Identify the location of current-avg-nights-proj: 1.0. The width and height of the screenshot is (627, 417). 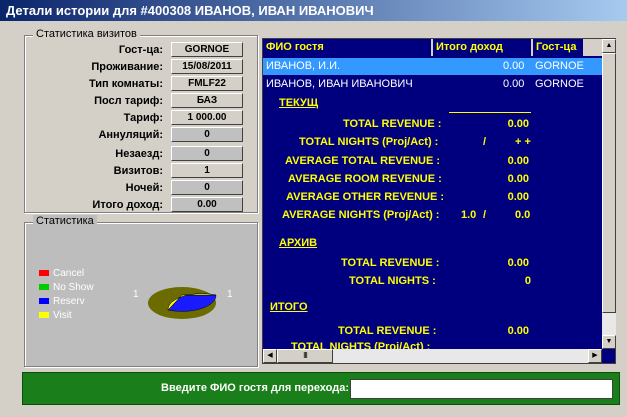
(469, 215).